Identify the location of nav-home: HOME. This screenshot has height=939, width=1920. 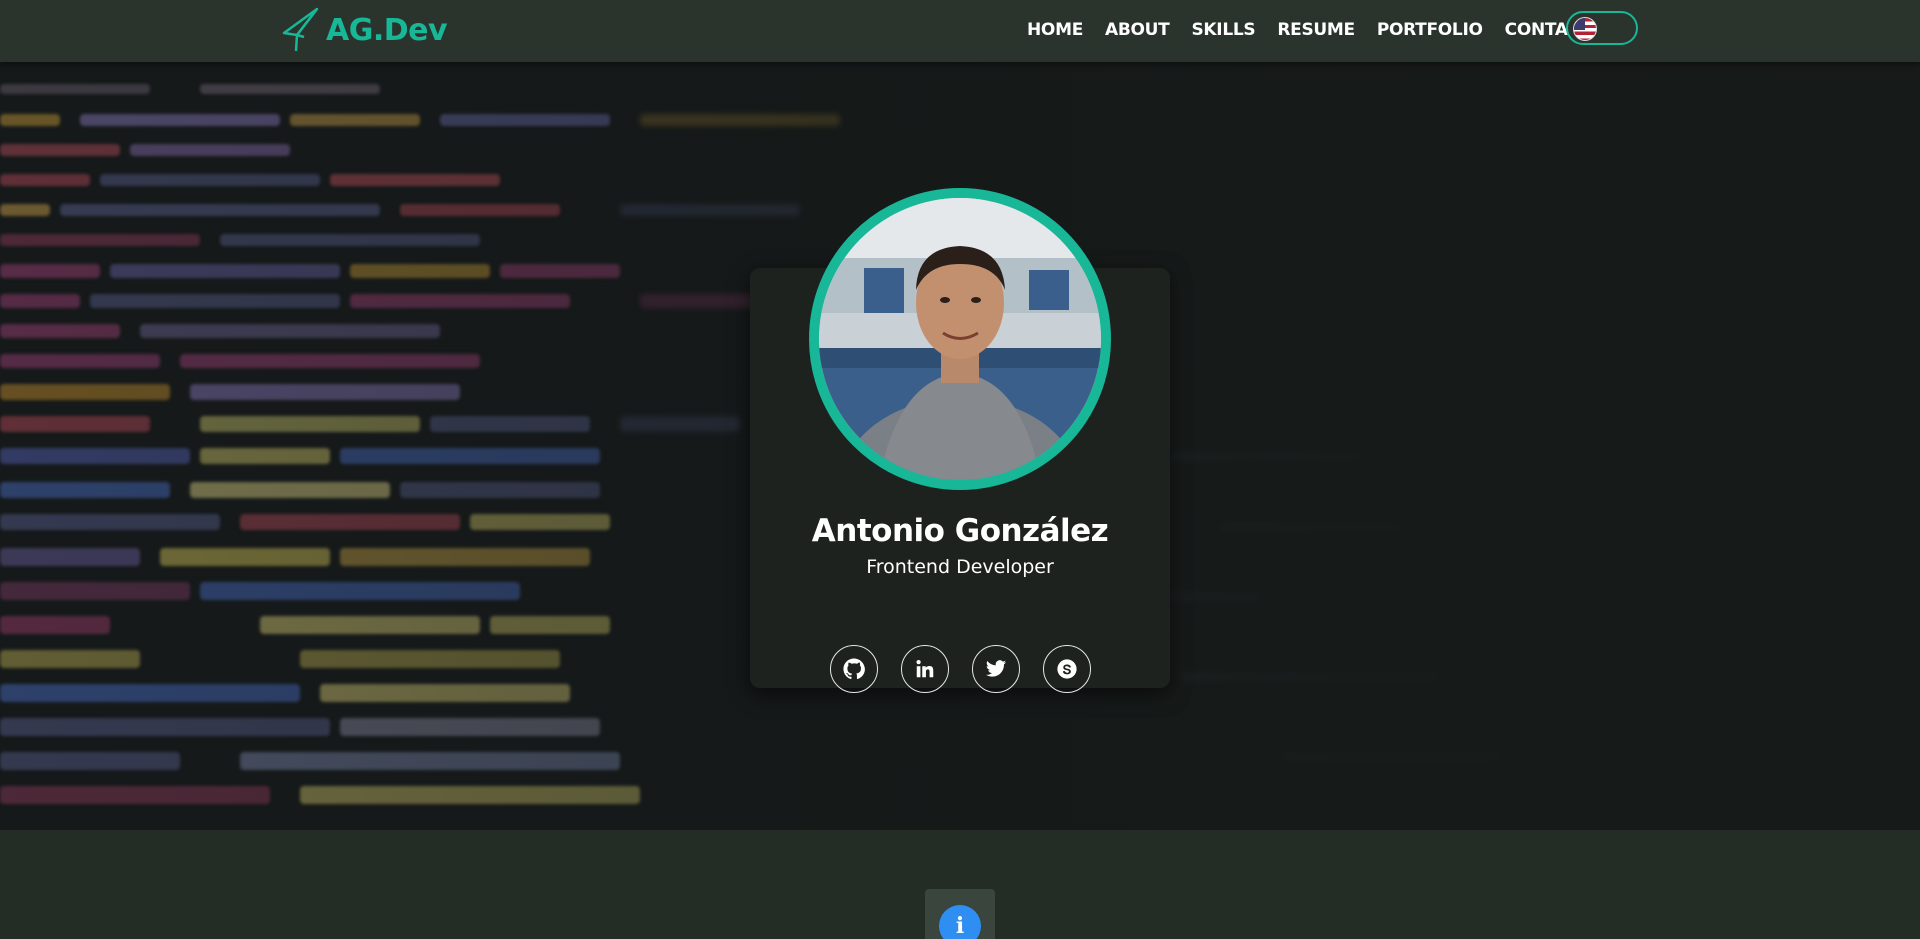
(1055, 30).